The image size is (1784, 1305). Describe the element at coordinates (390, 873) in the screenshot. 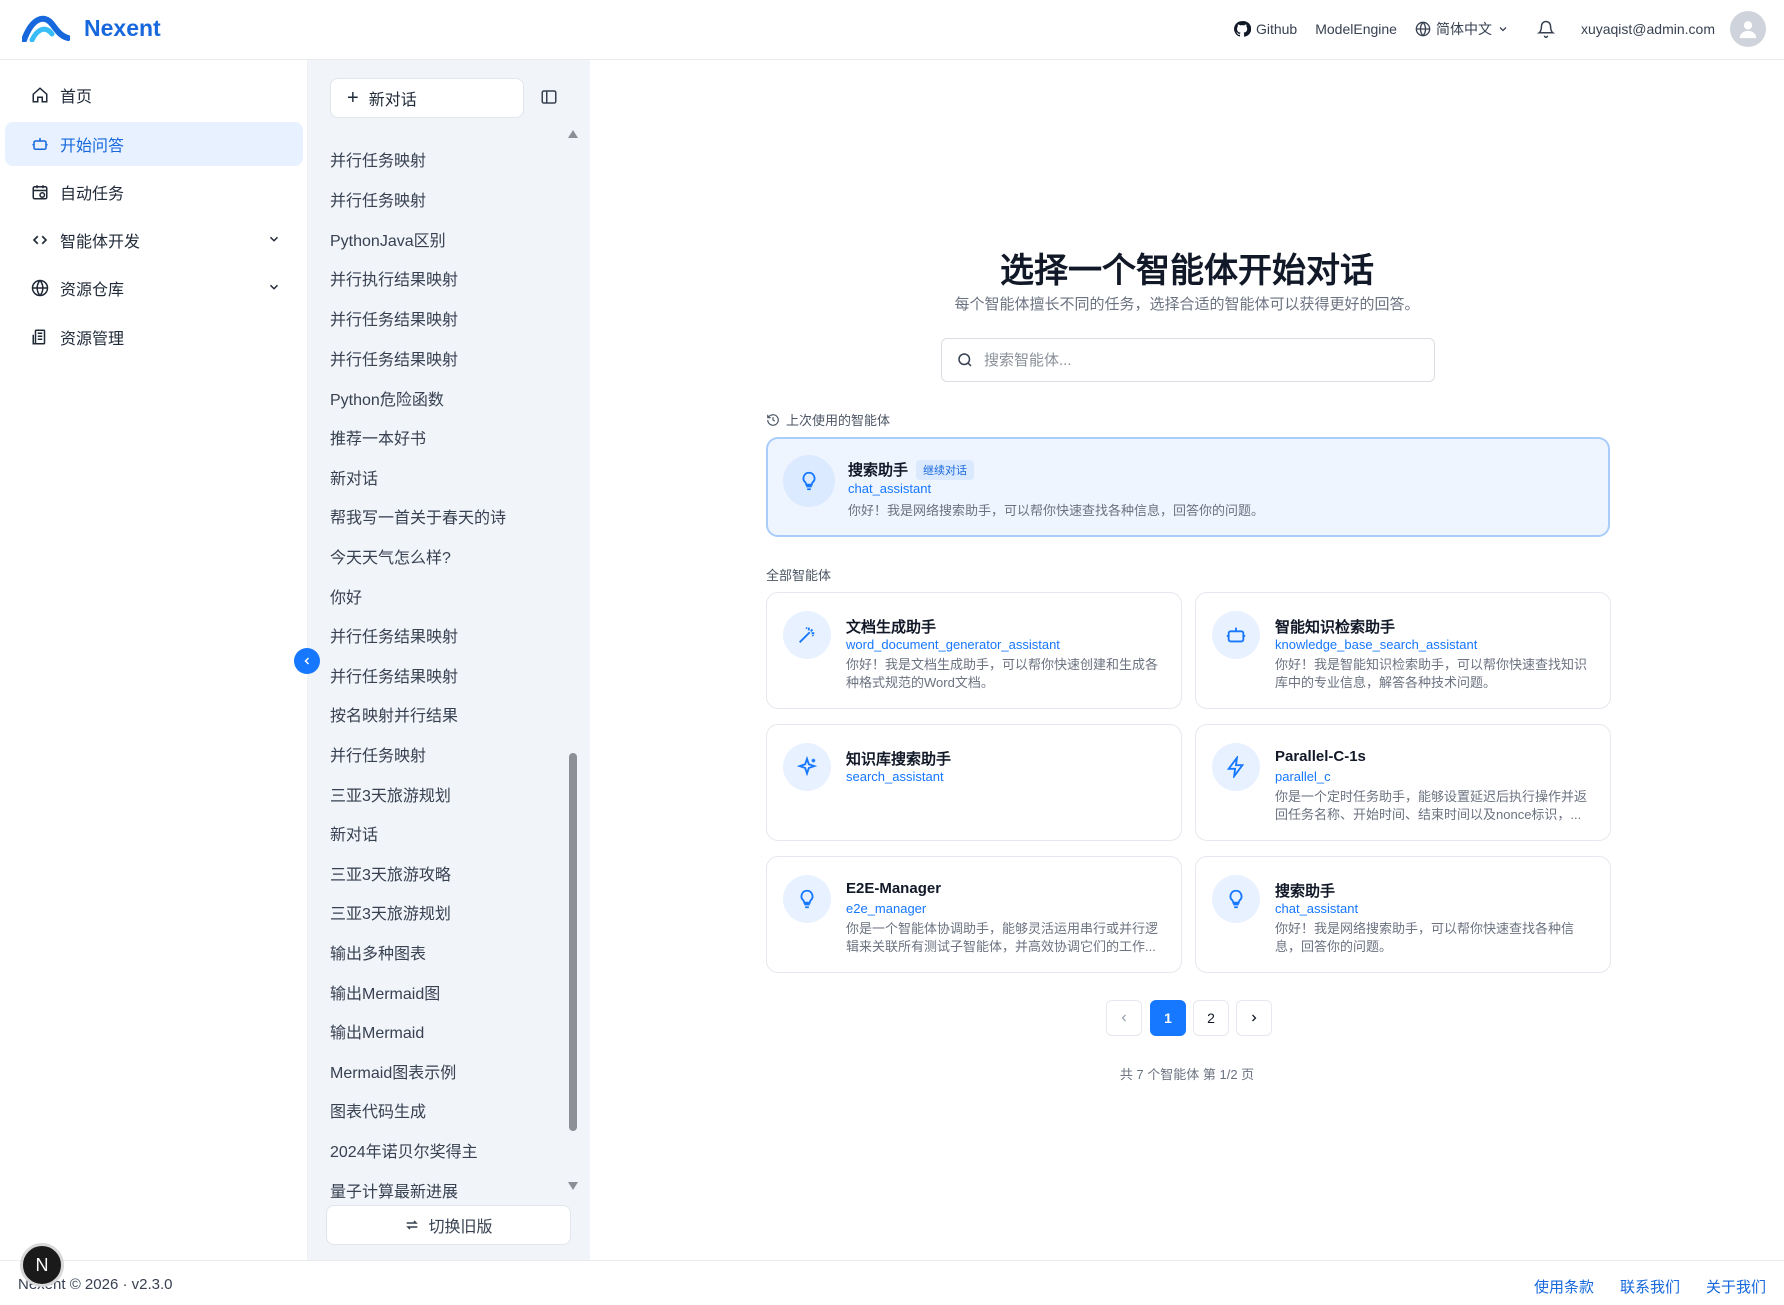

I see `history-item: 三亚3天旅游攻略` at that location.